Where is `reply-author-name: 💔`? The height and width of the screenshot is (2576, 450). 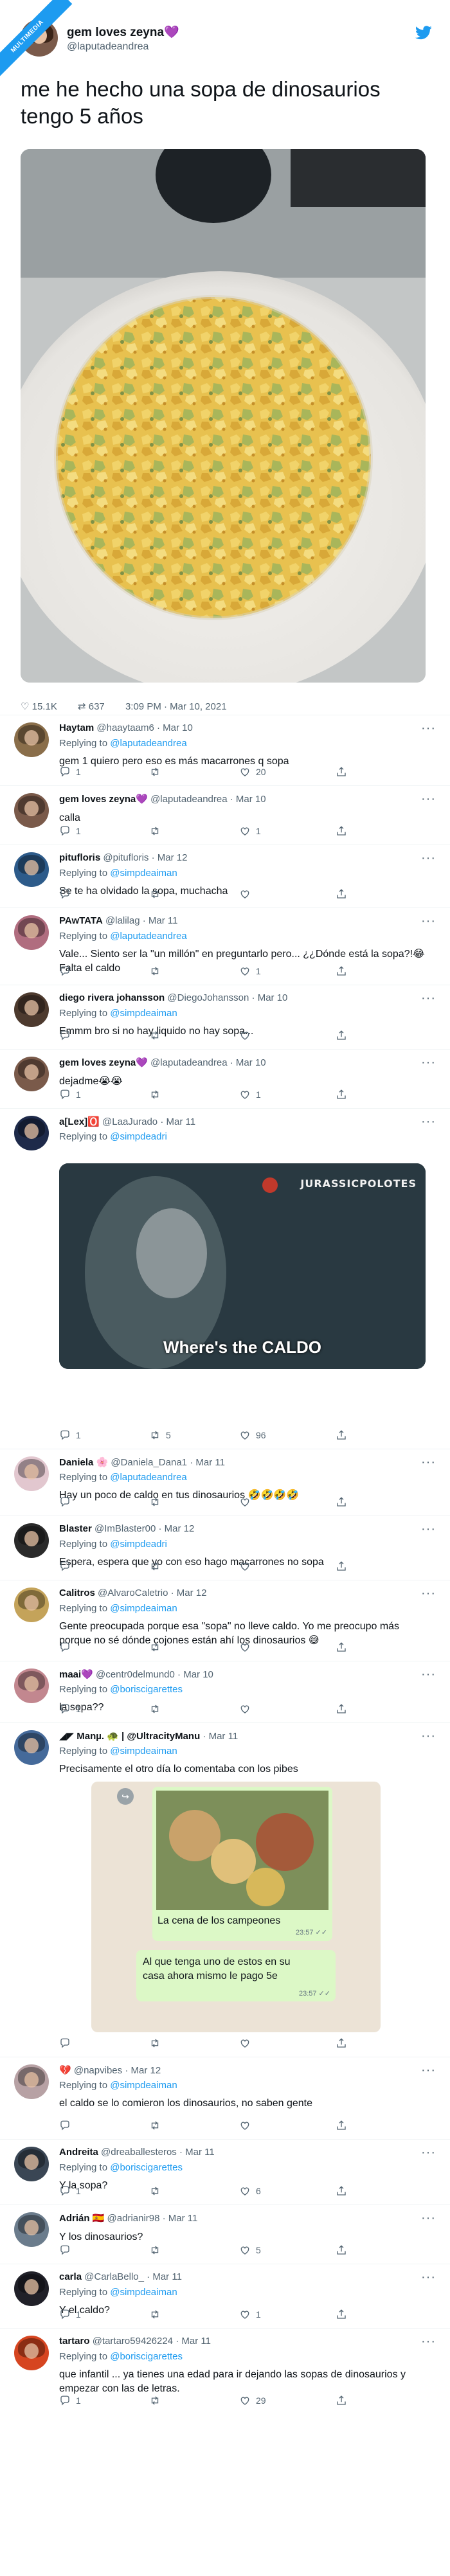 reply-author-name: 💔 is located at coordinates (65, 2070).